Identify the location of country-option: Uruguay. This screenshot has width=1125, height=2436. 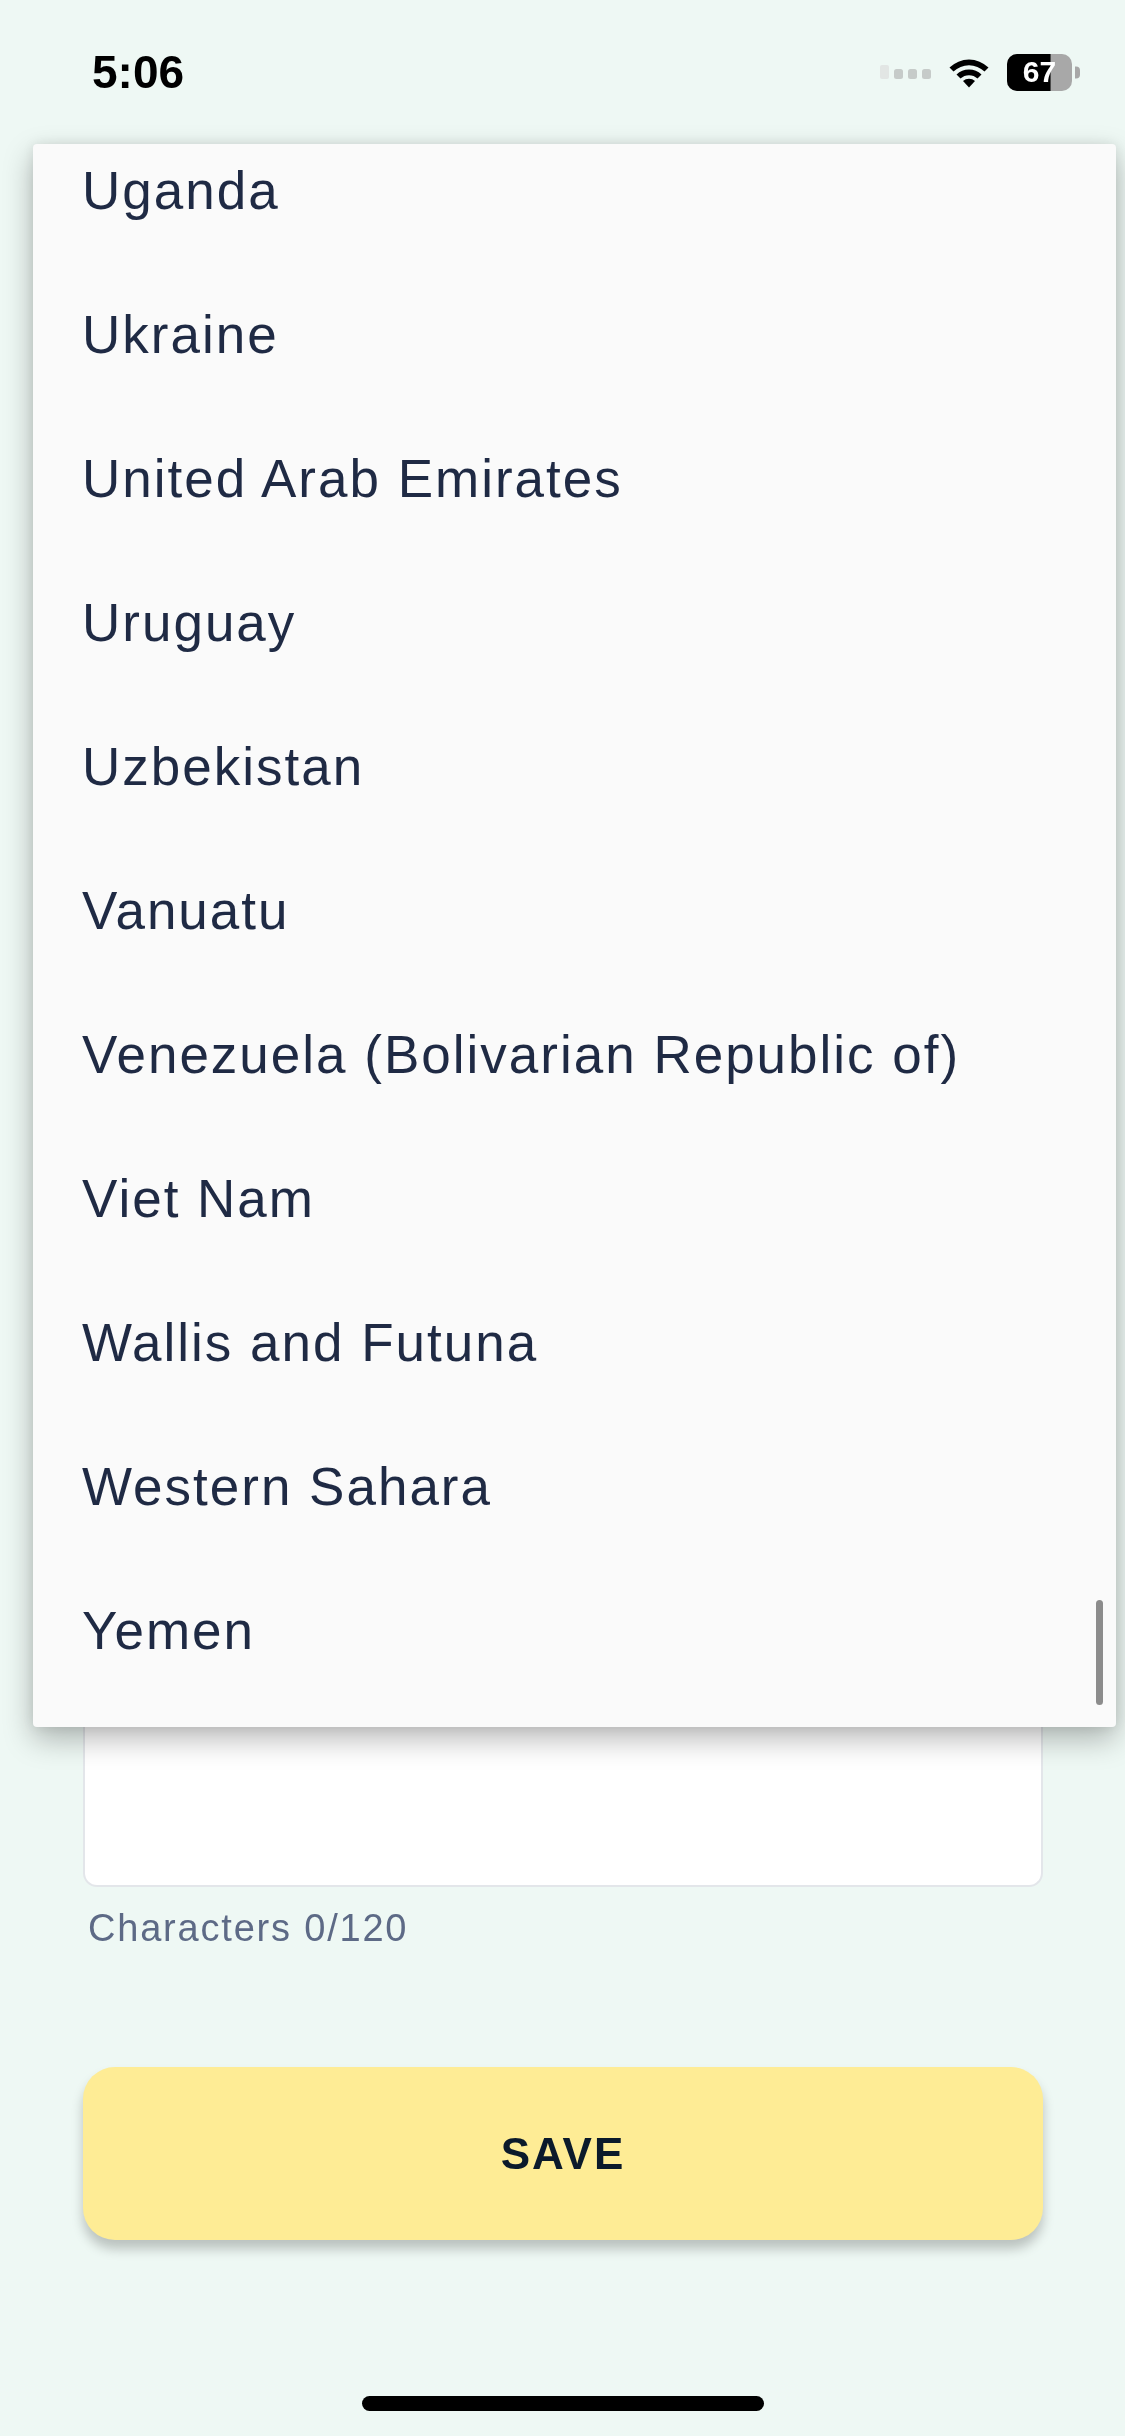
(574, 648).